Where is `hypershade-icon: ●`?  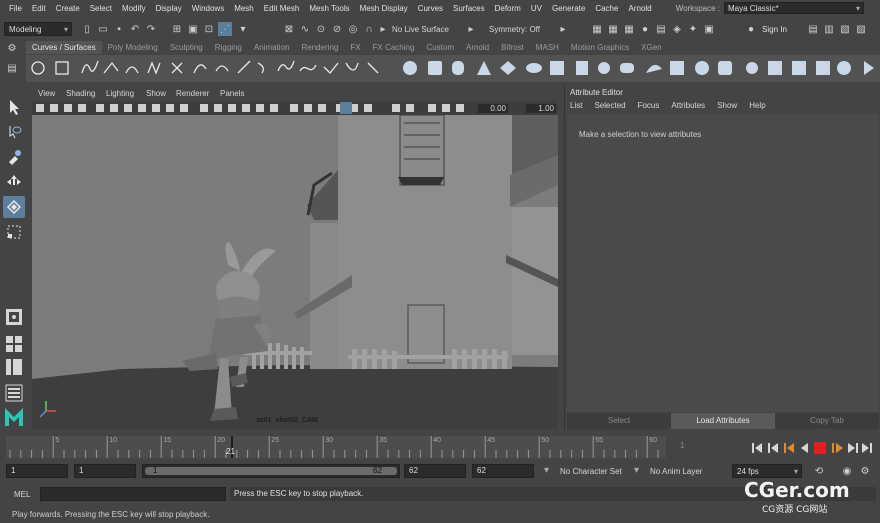 hypershade-icon: ● is located at coordinates (645, 29).